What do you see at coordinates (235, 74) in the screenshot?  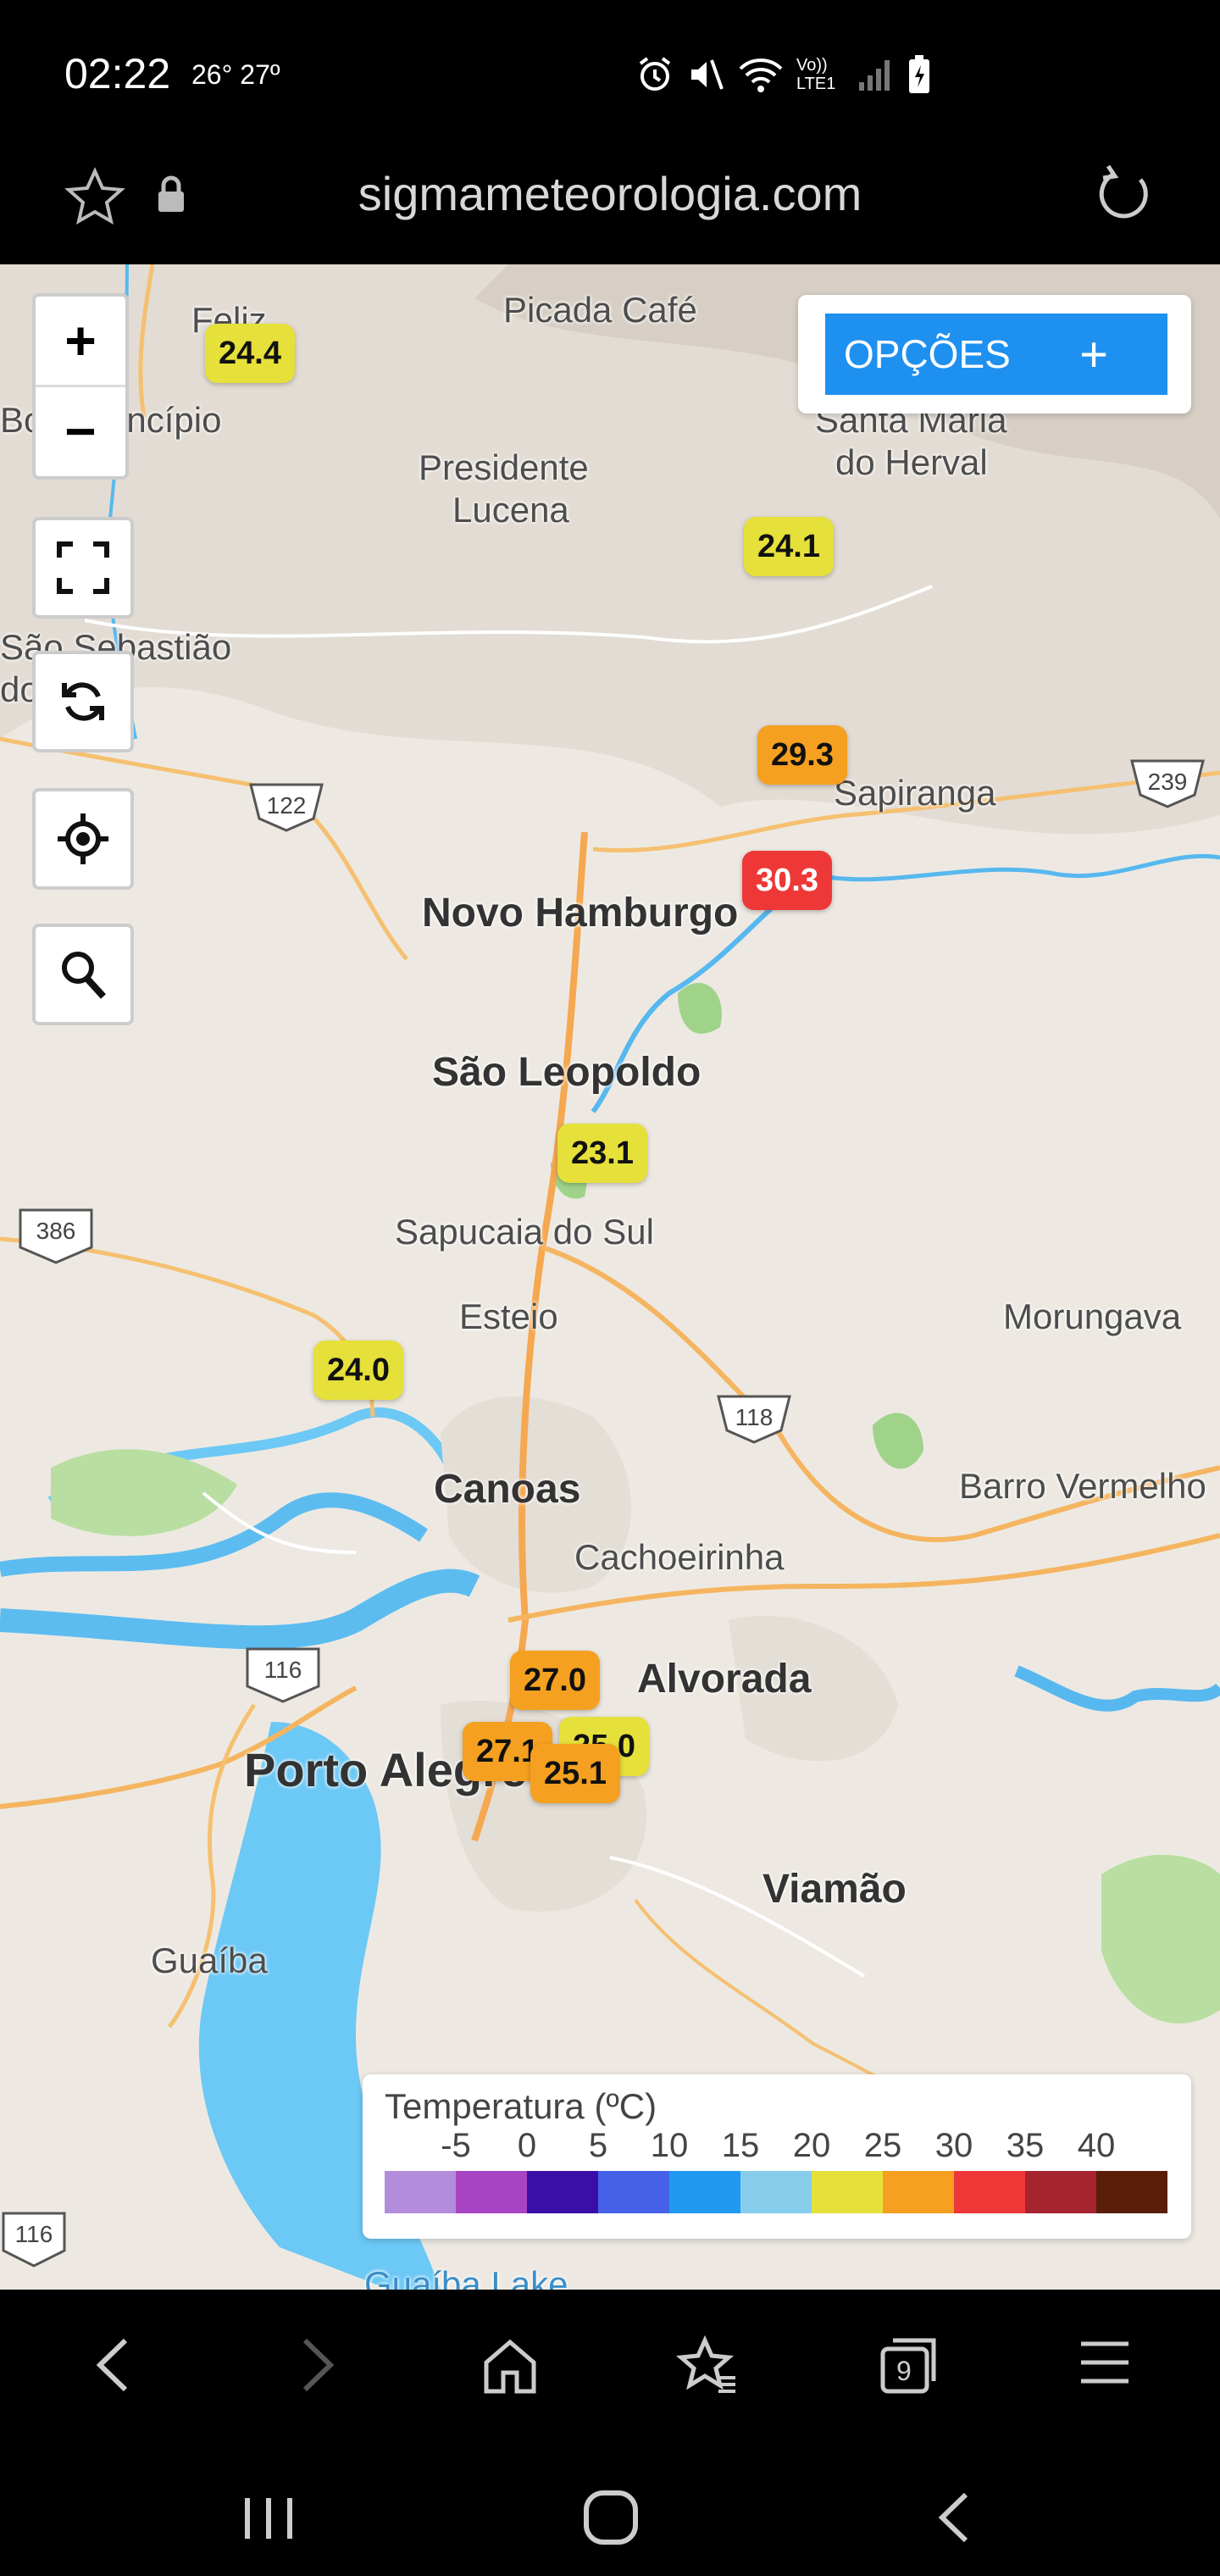 I see `status-temps: 26° 27º` at bounding box center [235, 74].